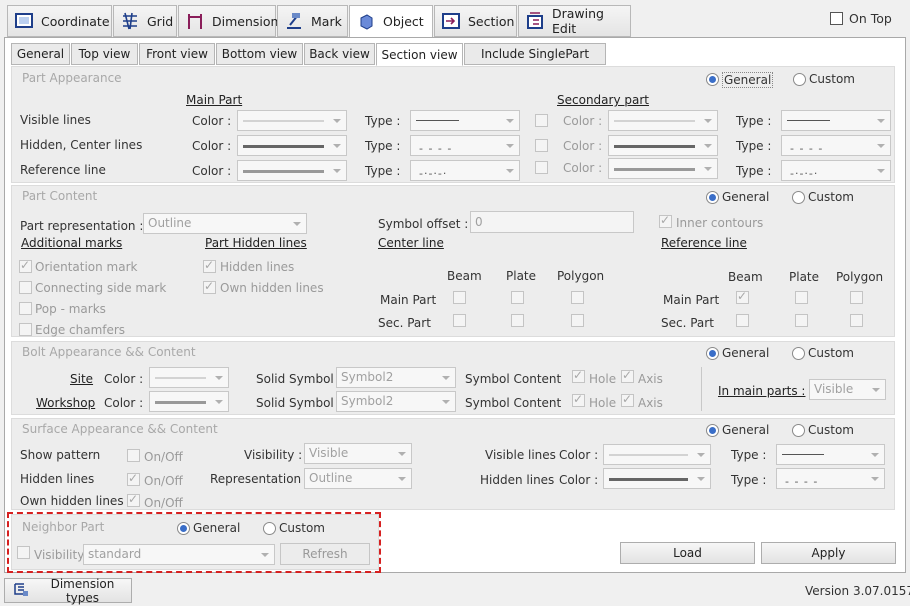 The width and height of the screenshot is (910, 606). What do you see at coordinates (391, 21) in the screenshot?
I see `tab-object: Object` at bounding box center [391, 21].